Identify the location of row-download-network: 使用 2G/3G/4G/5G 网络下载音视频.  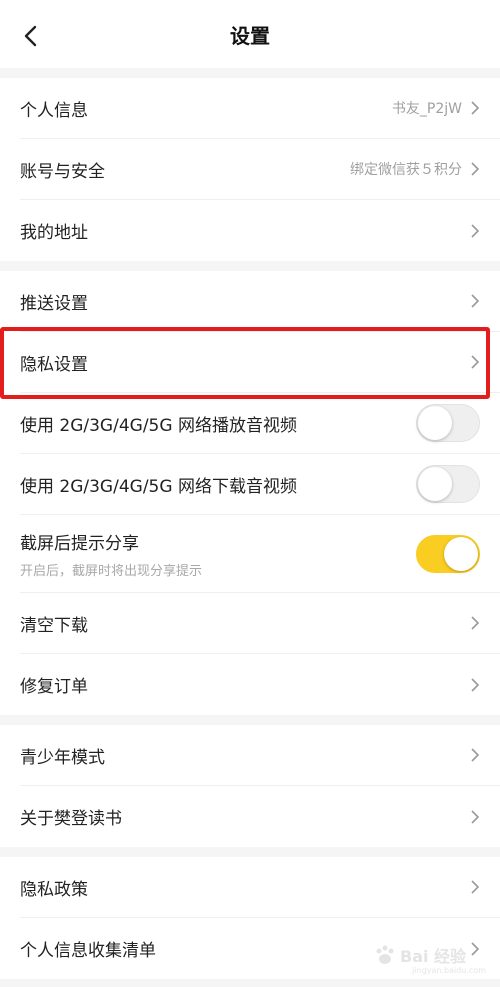
(260, 484).